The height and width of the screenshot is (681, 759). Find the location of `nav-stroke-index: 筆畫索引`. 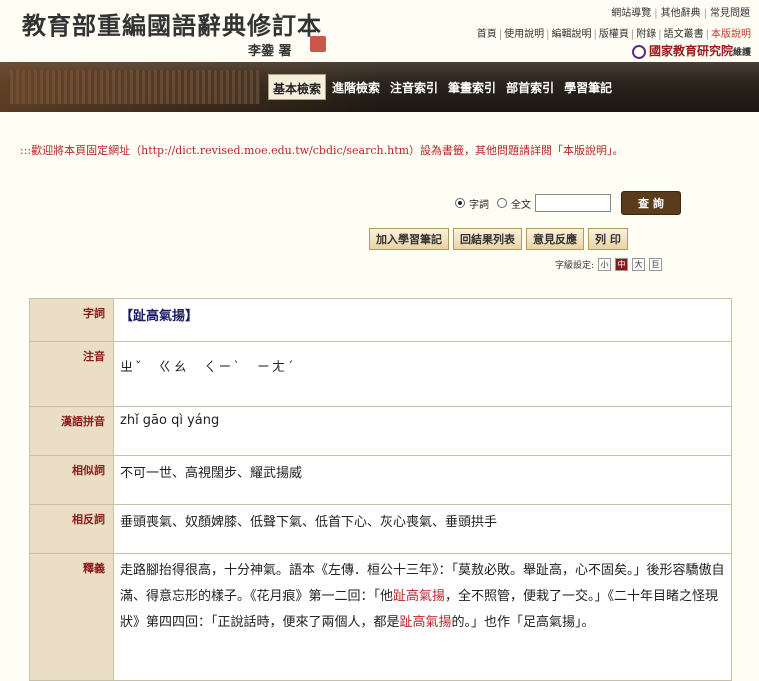

nav-stroke-index: 筆畫索引 is located at coordinates (472, 87).